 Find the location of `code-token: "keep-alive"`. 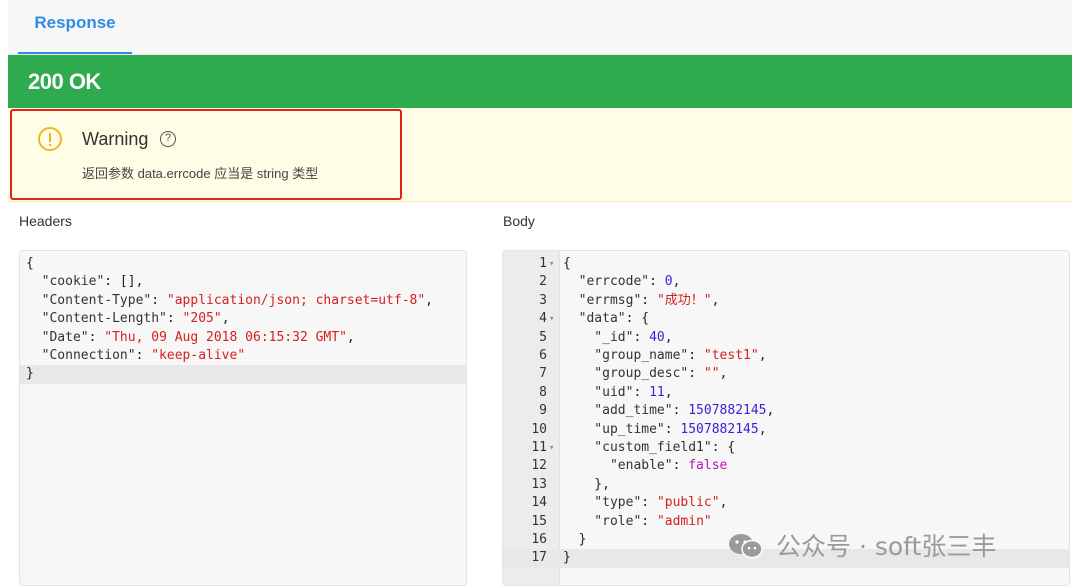

code-token: "keep-alive" is located at coordinates (198, 355).